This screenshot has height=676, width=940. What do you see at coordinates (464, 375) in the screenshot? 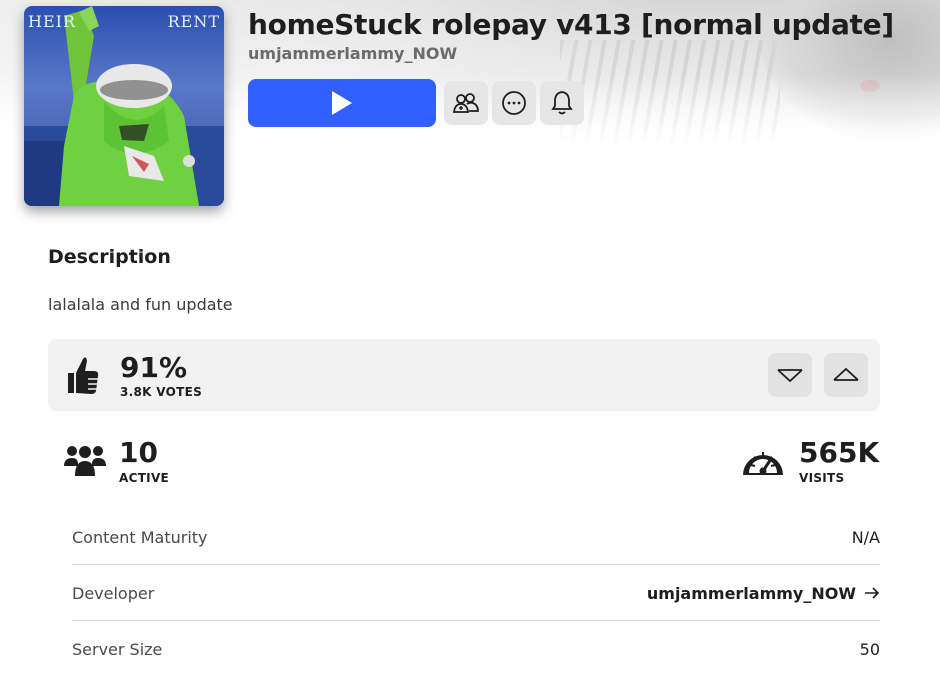
I see `votes-panel: 91% 3.8K VOTES` at bounding box center [464, 375].